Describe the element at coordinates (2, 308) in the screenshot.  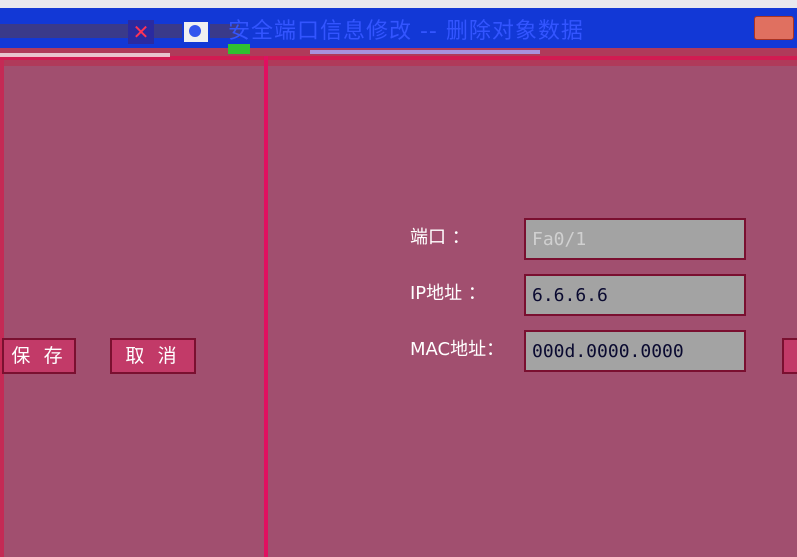
I see `left-panel-edge` at that location.